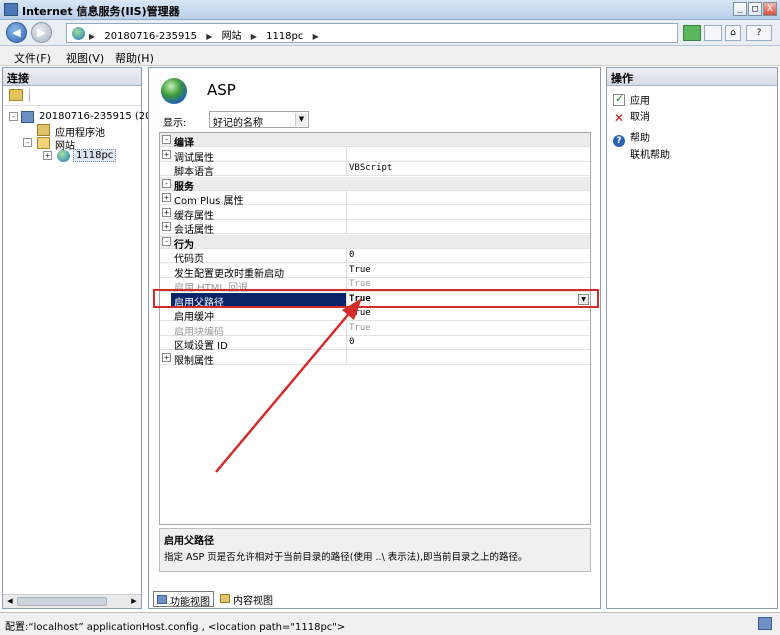 The height and width of the screenshot is (635, 780). Describe the element at coordinates (375, 358) in the screenshot. I see `property-row: + 限制属性` at that location.